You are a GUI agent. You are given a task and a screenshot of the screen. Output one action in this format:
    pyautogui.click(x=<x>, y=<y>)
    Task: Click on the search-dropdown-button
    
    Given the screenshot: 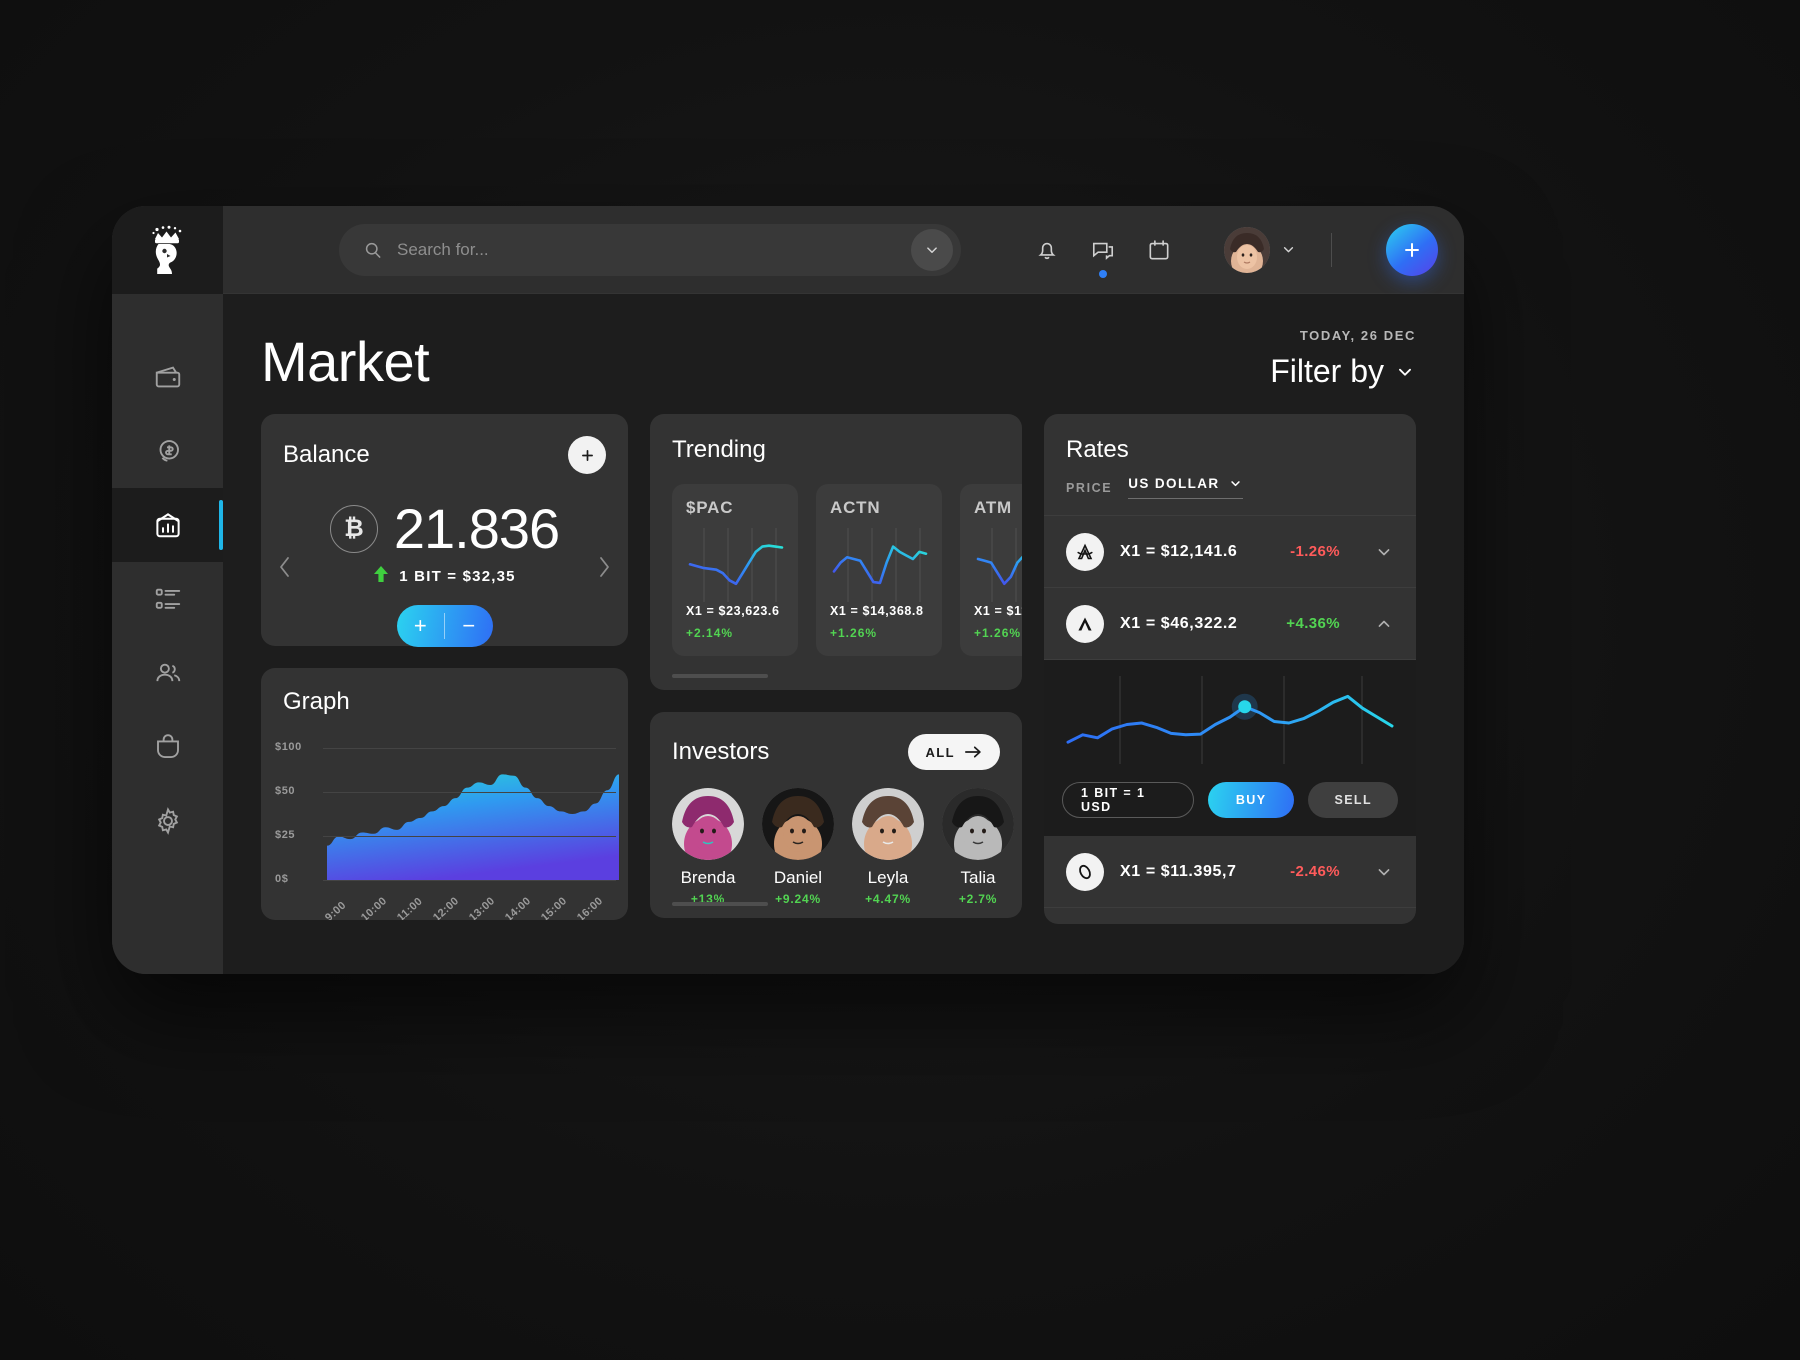 What is the action you would take?
    pyautogui.click(x=932, y=249)
    